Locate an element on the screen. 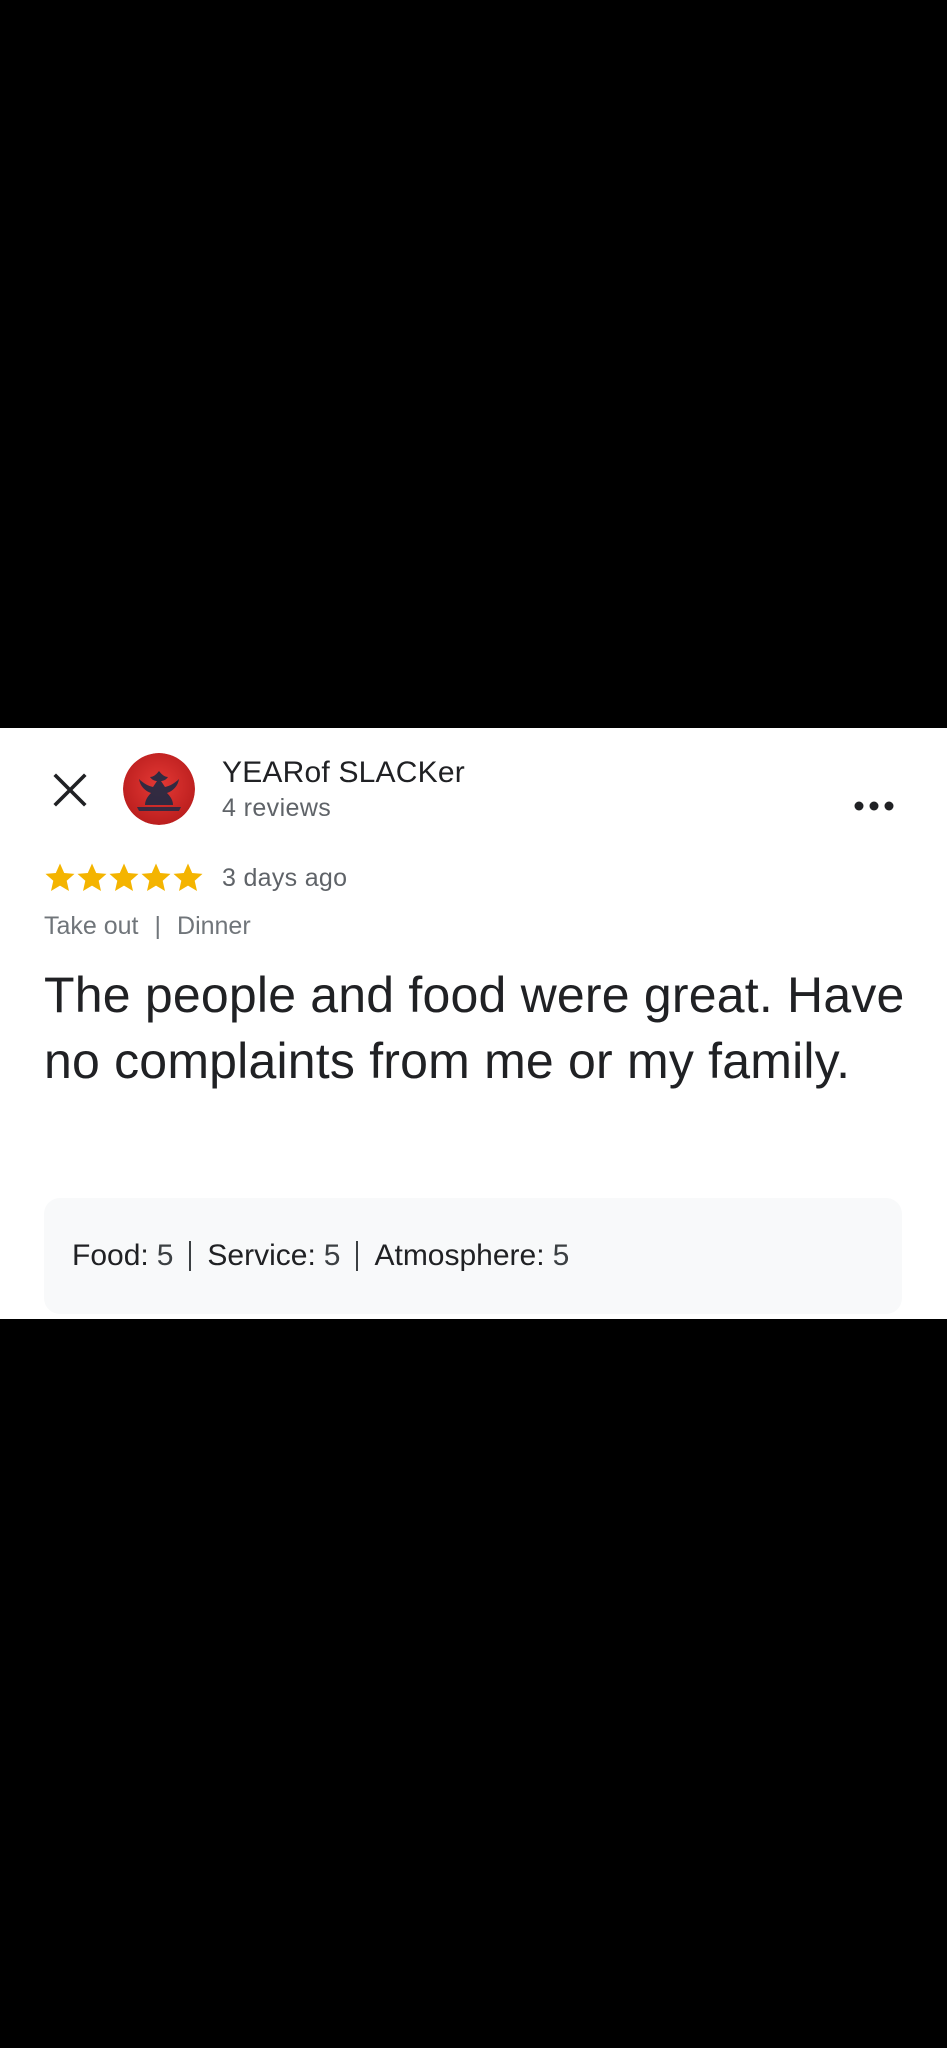  close-icon is located at coordinates (70, 790).